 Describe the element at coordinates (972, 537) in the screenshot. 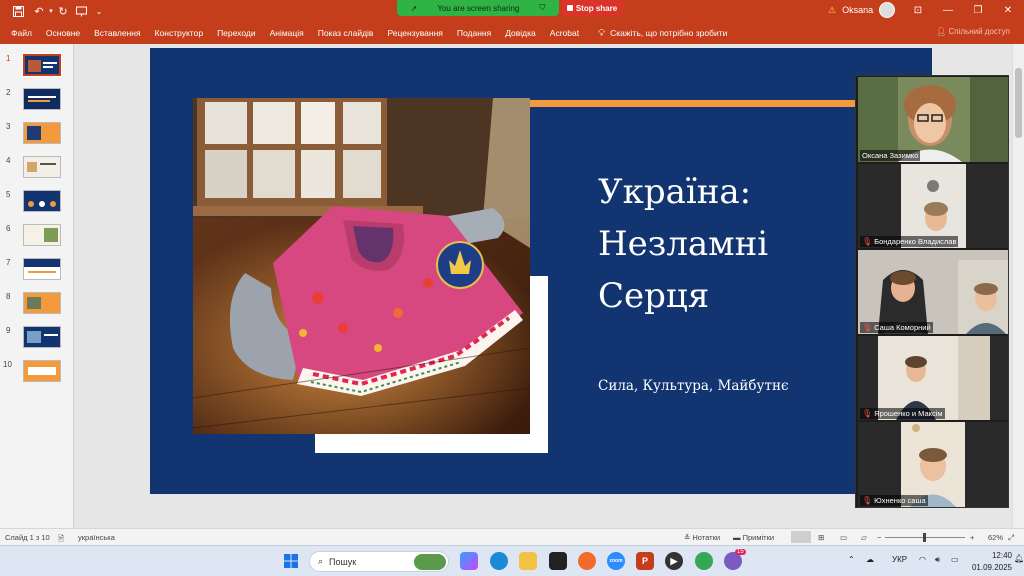

I see `zoom-in-icon: +` at that location.